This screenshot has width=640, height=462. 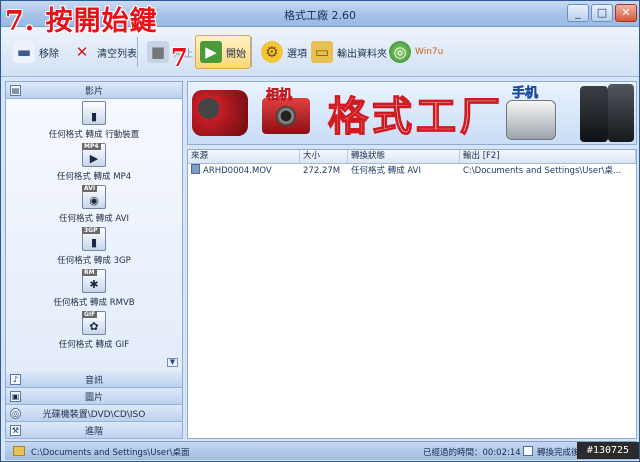 What do you see at coordinates (94, 430) in the screenshot?
I see `category-advanced-header: ⚒ 進階` at bounding box center [94, 430].